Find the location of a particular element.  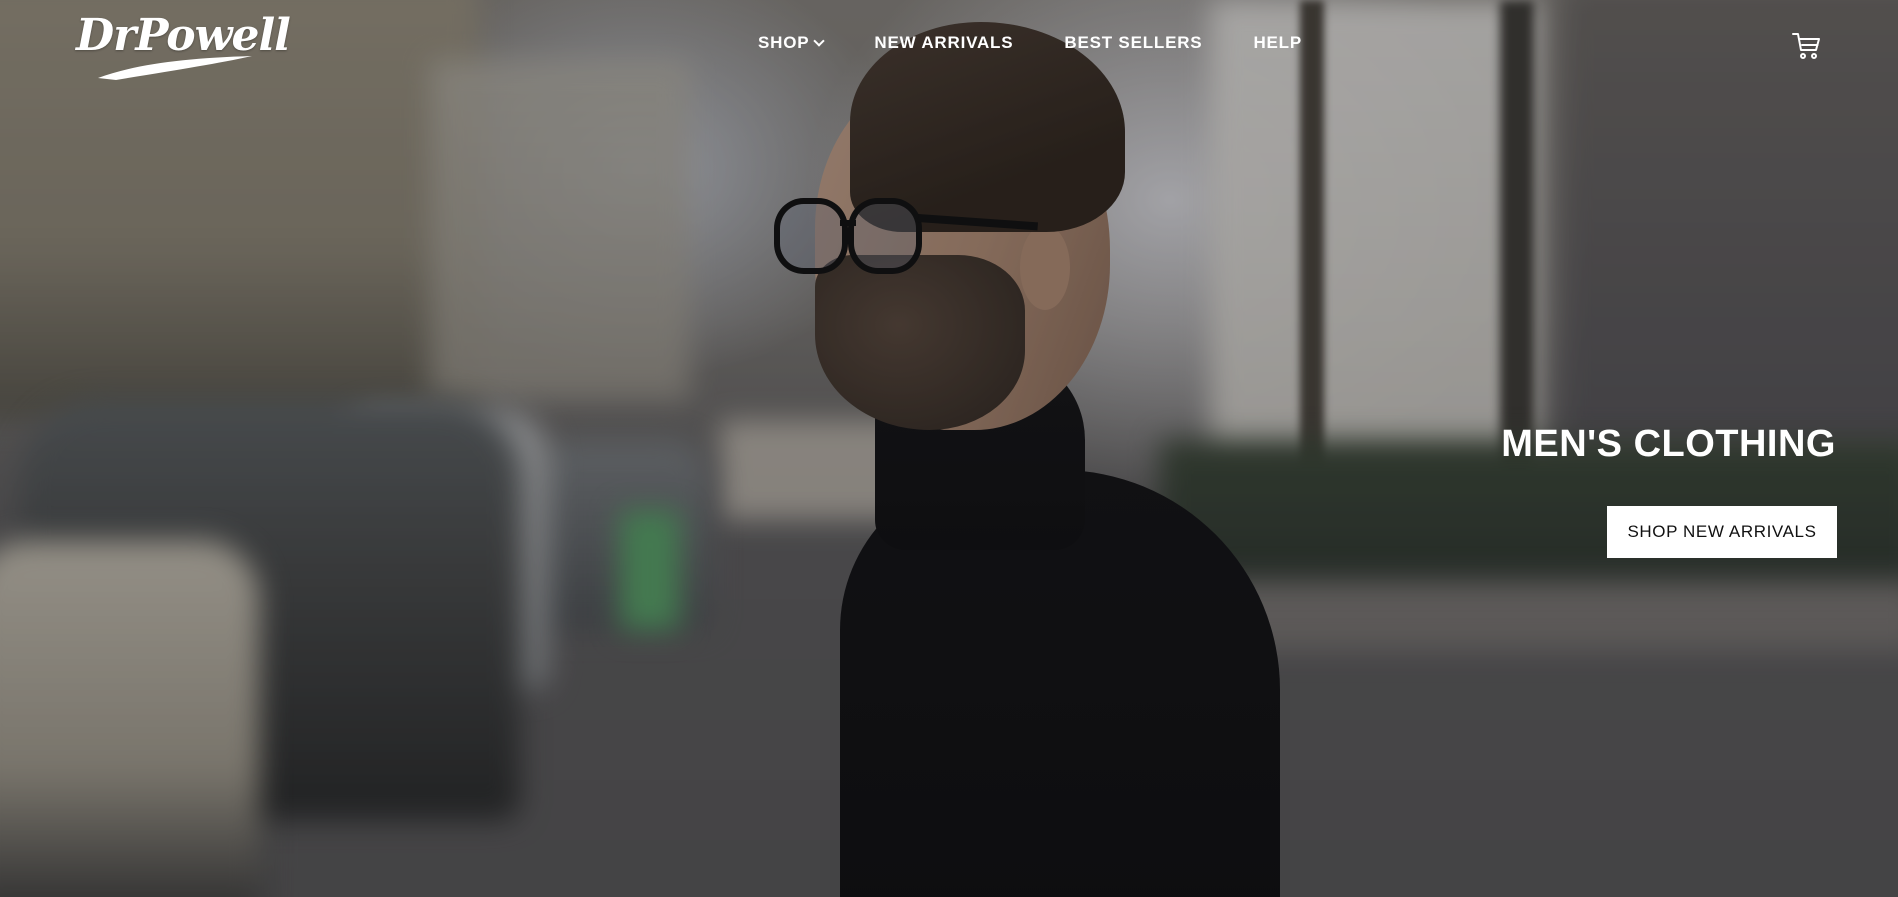

nav-item-label: SHOP is located at coordinates (784, 42).